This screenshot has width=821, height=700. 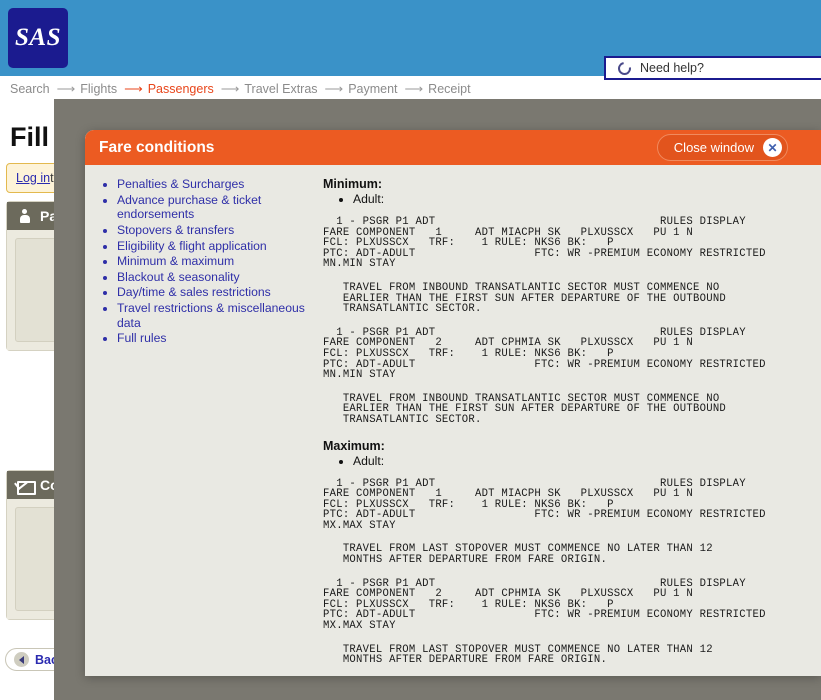 I want to click on envelope-icon, so click(x=26, y=486).